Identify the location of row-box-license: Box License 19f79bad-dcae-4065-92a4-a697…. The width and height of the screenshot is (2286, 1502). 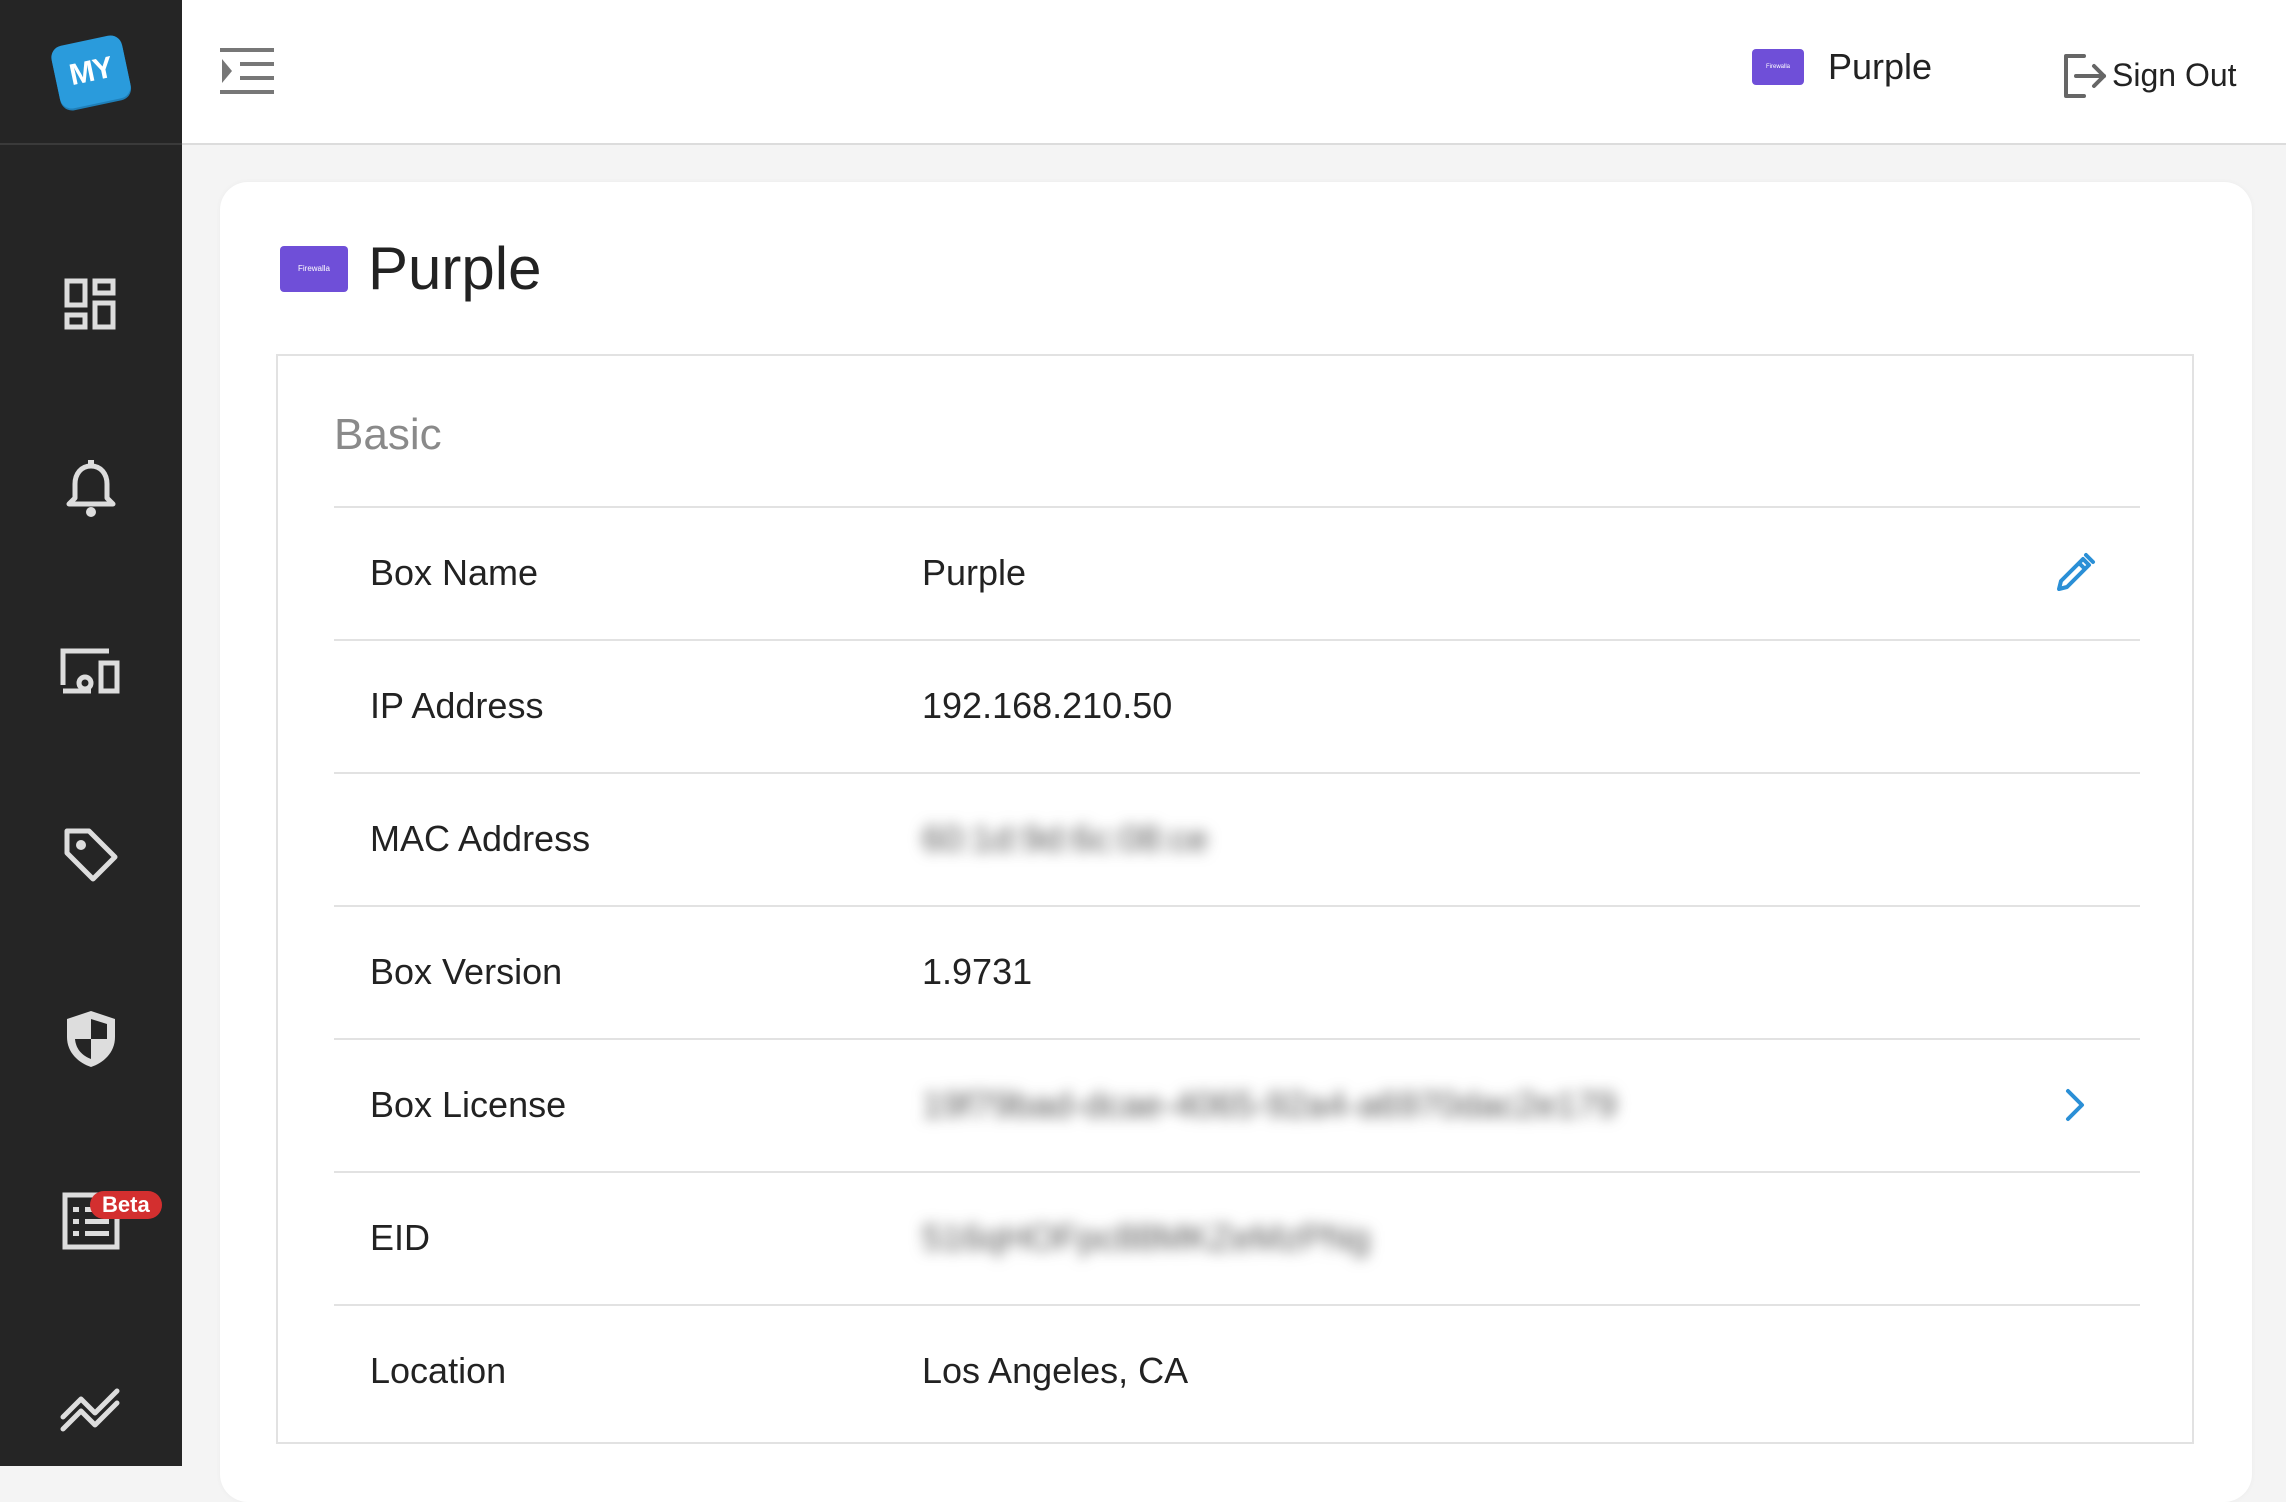
(1237, 1104).